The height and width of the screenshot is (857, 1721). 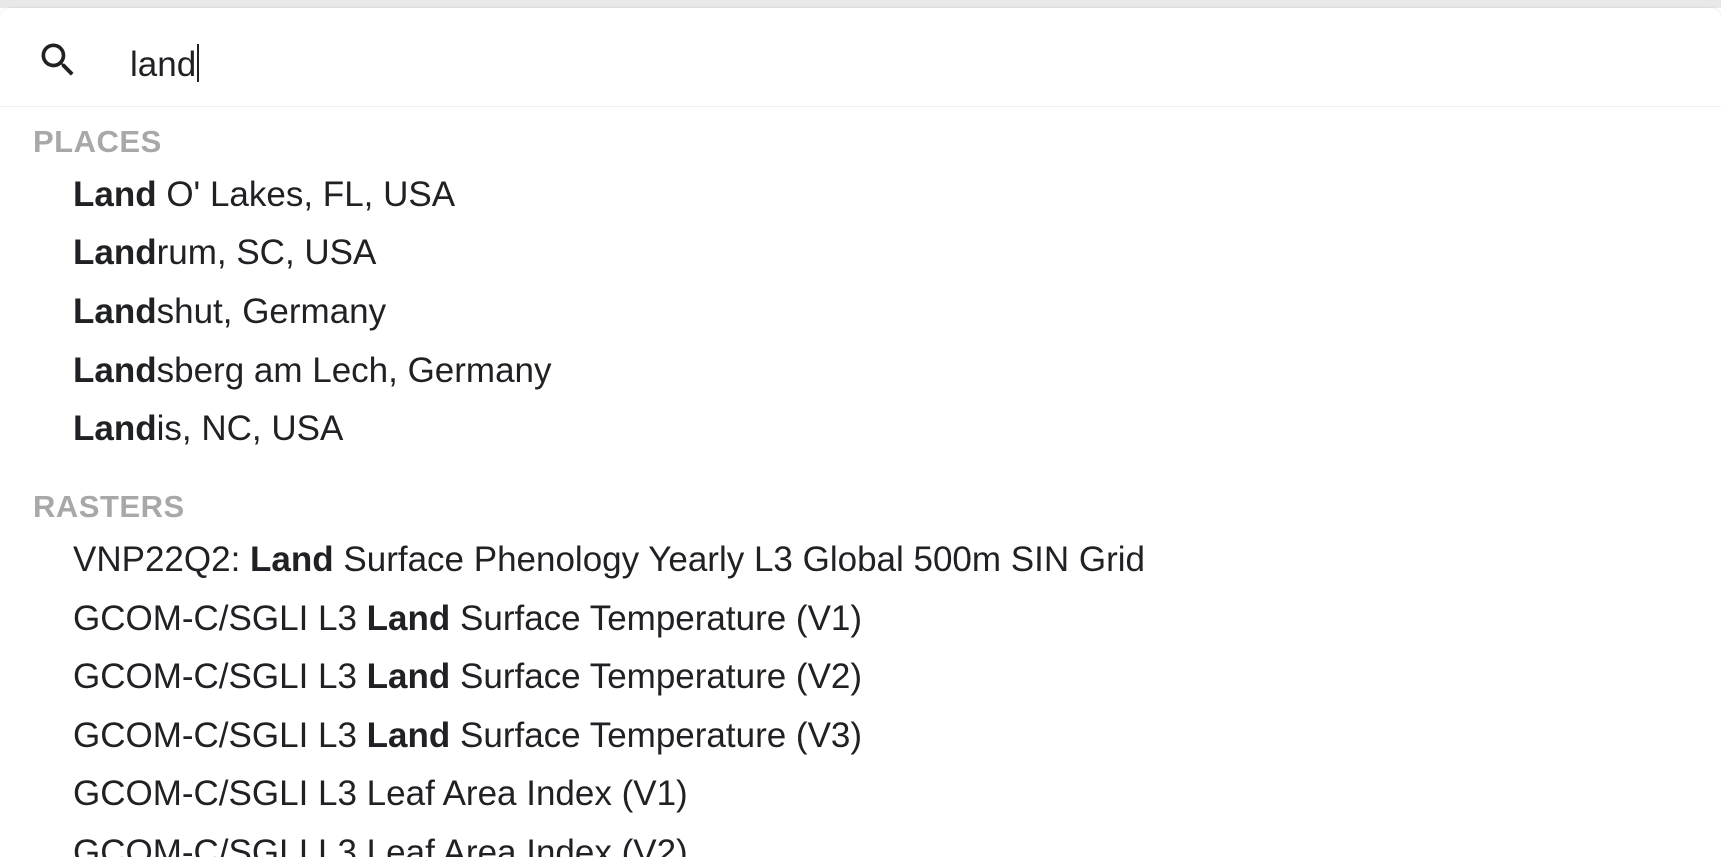 I want to click on search-input: land, so click(x=165, y=64).